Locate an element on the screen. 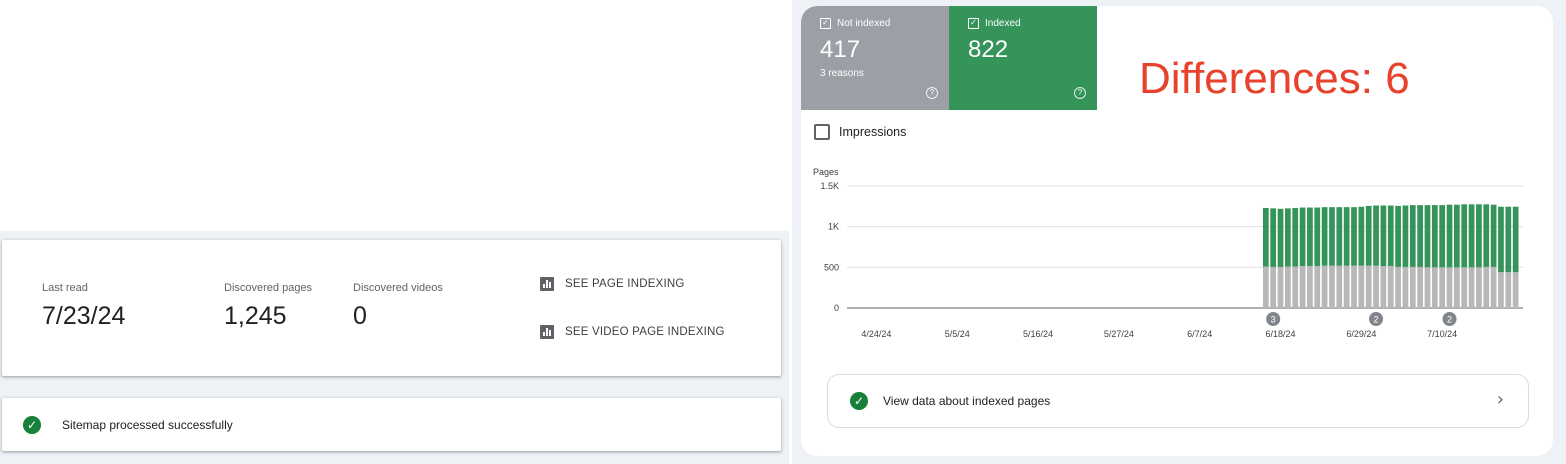 This screenshot has height=464, width=1566. x-tick-label: 6/7/24 is located at coordinates (1199, 334).